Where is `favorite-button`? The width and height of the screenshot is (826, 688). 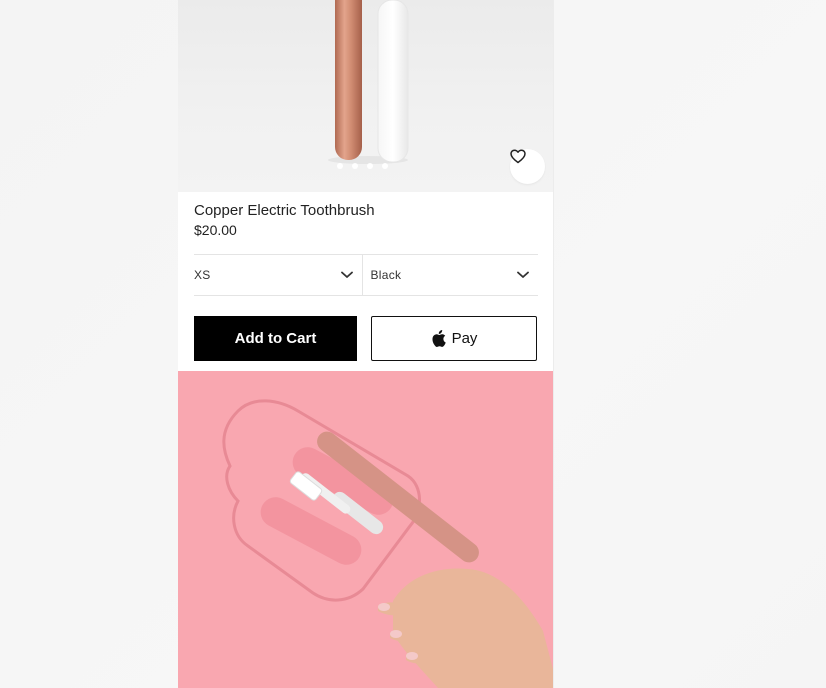
favorite-button is located at coordinates (527, 166).